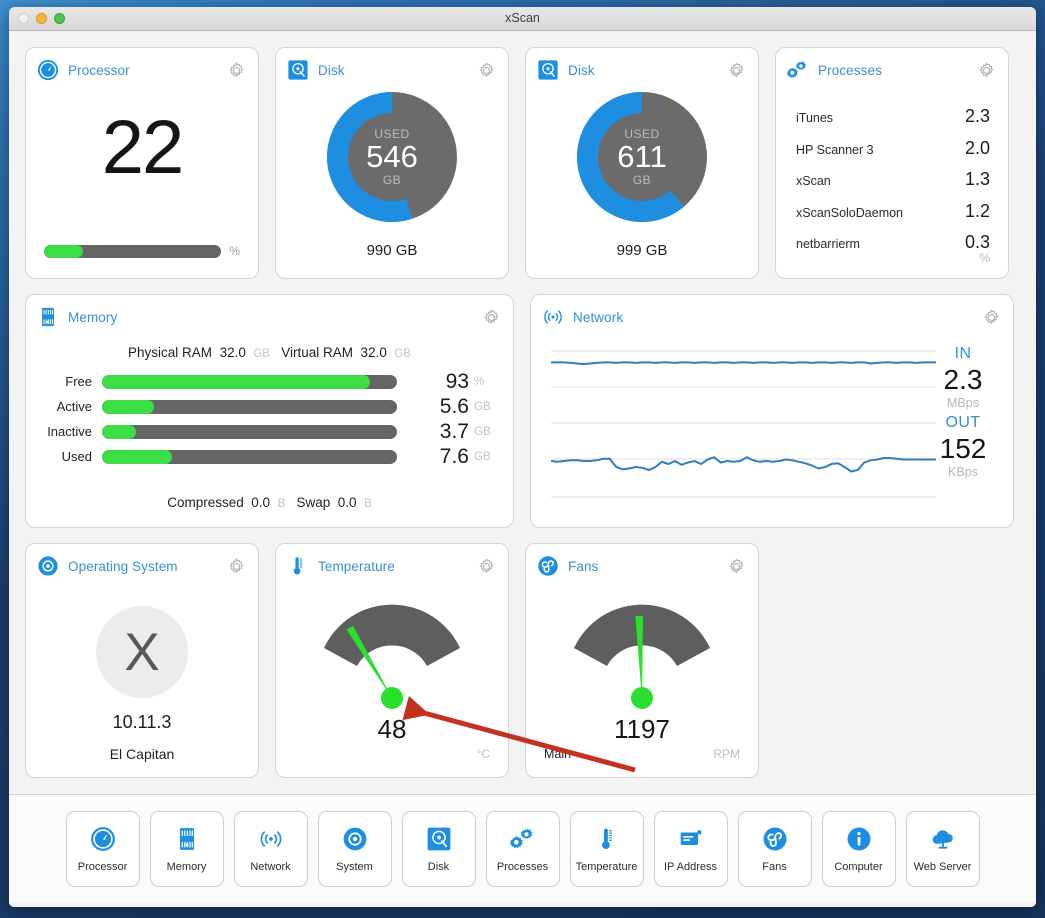  What do you see at coordinates (261, 354) in the screenshot?
I see `memory-physical-unit: GB` at bounding box center [261, 354].